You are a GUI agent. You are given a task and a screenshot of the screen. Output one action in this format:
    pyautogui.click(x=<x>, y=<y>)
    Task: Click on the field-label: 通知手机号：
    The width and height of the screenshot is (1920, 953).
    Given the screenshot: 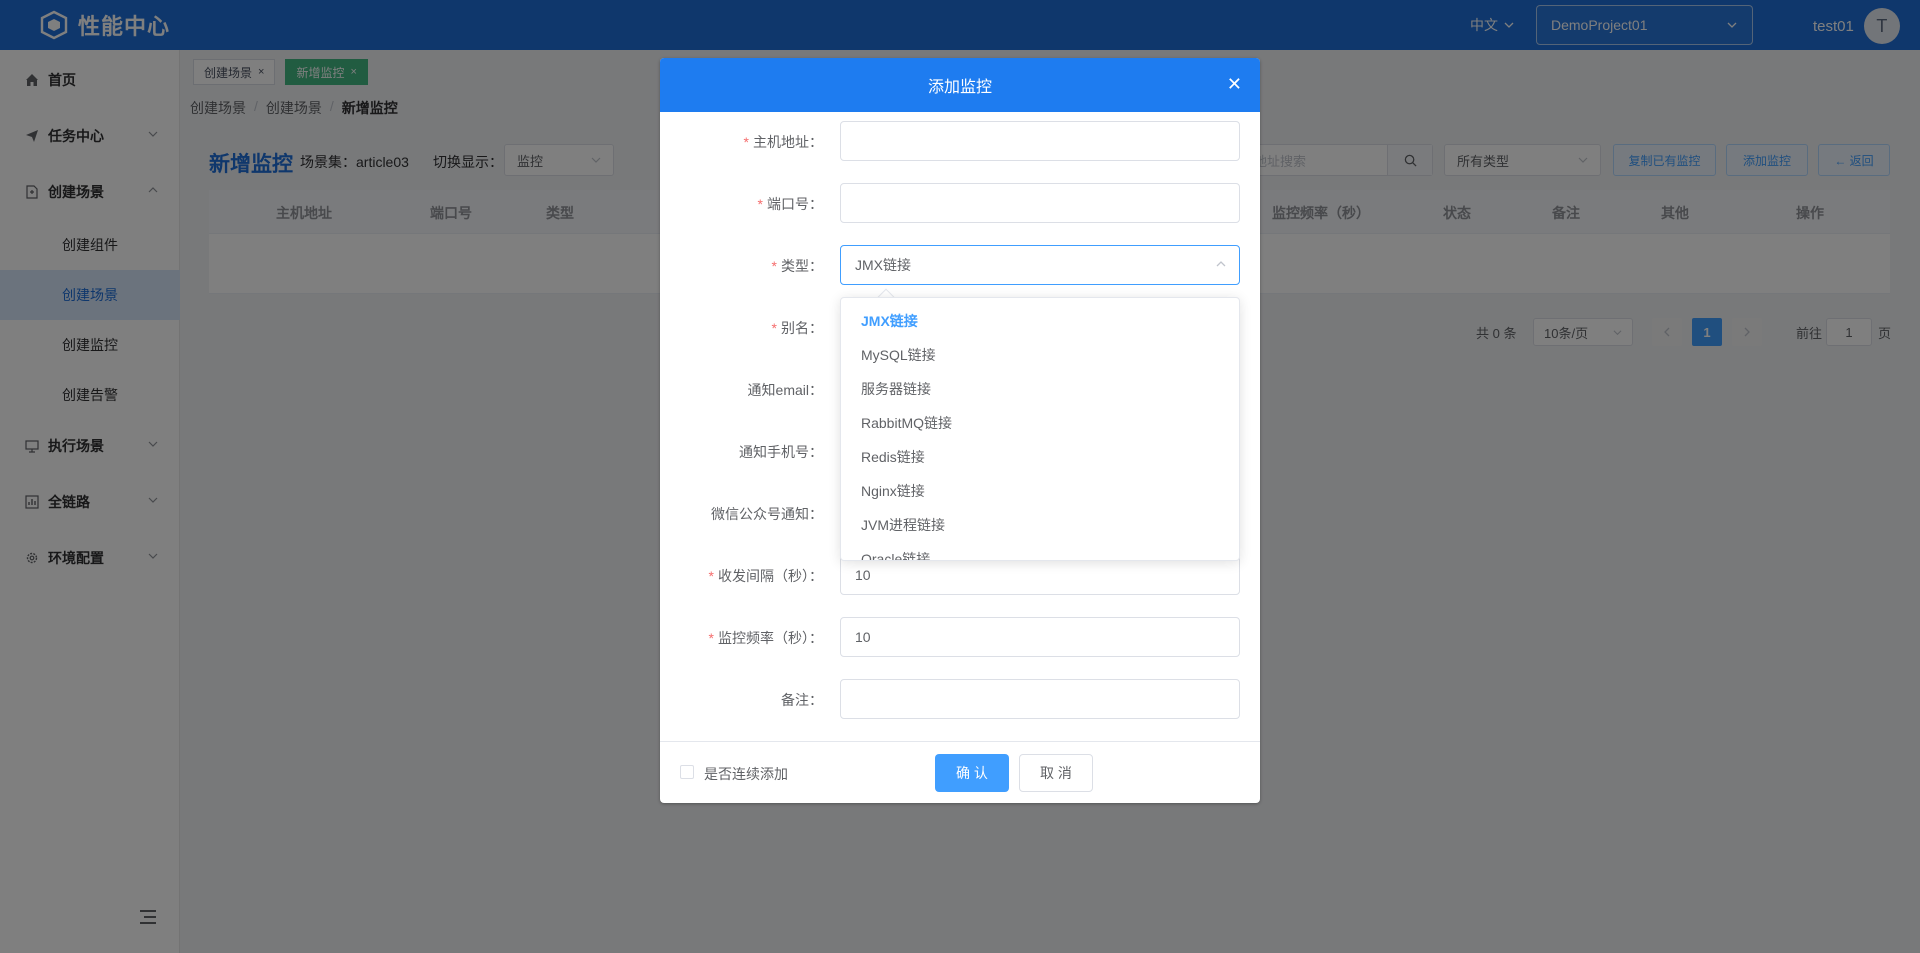 What is the action you would take?
    pyautogui.click(x=781, y=452)
    